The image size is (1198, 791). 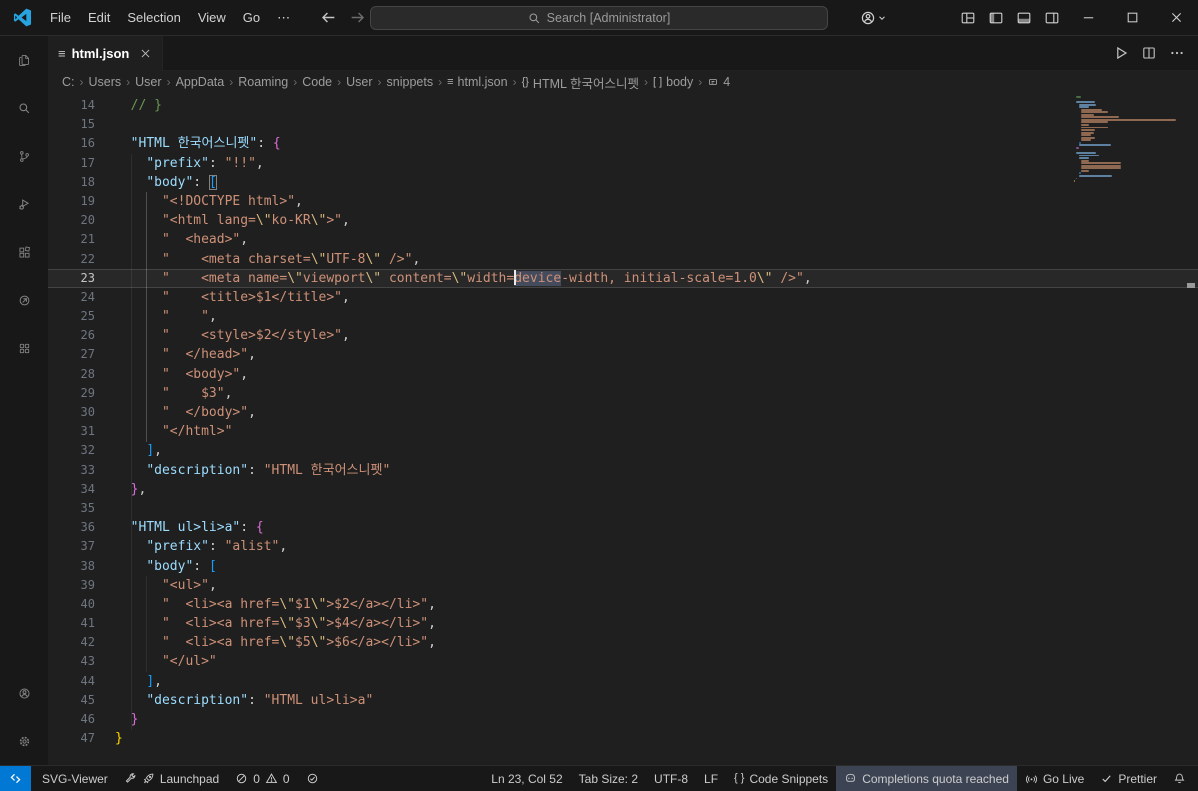 I want to click on breadcrumb-item: 4, so click(x=718, y=82).